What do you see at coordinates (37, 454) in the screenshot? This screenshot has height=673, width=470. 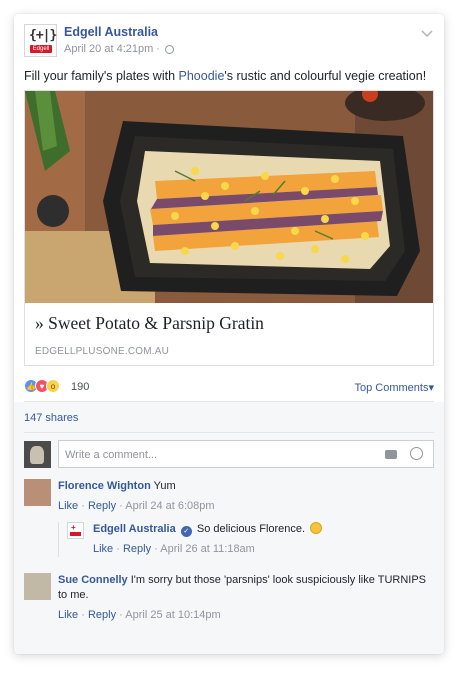 I see `user-avatar` at bounding box center [37, 454].